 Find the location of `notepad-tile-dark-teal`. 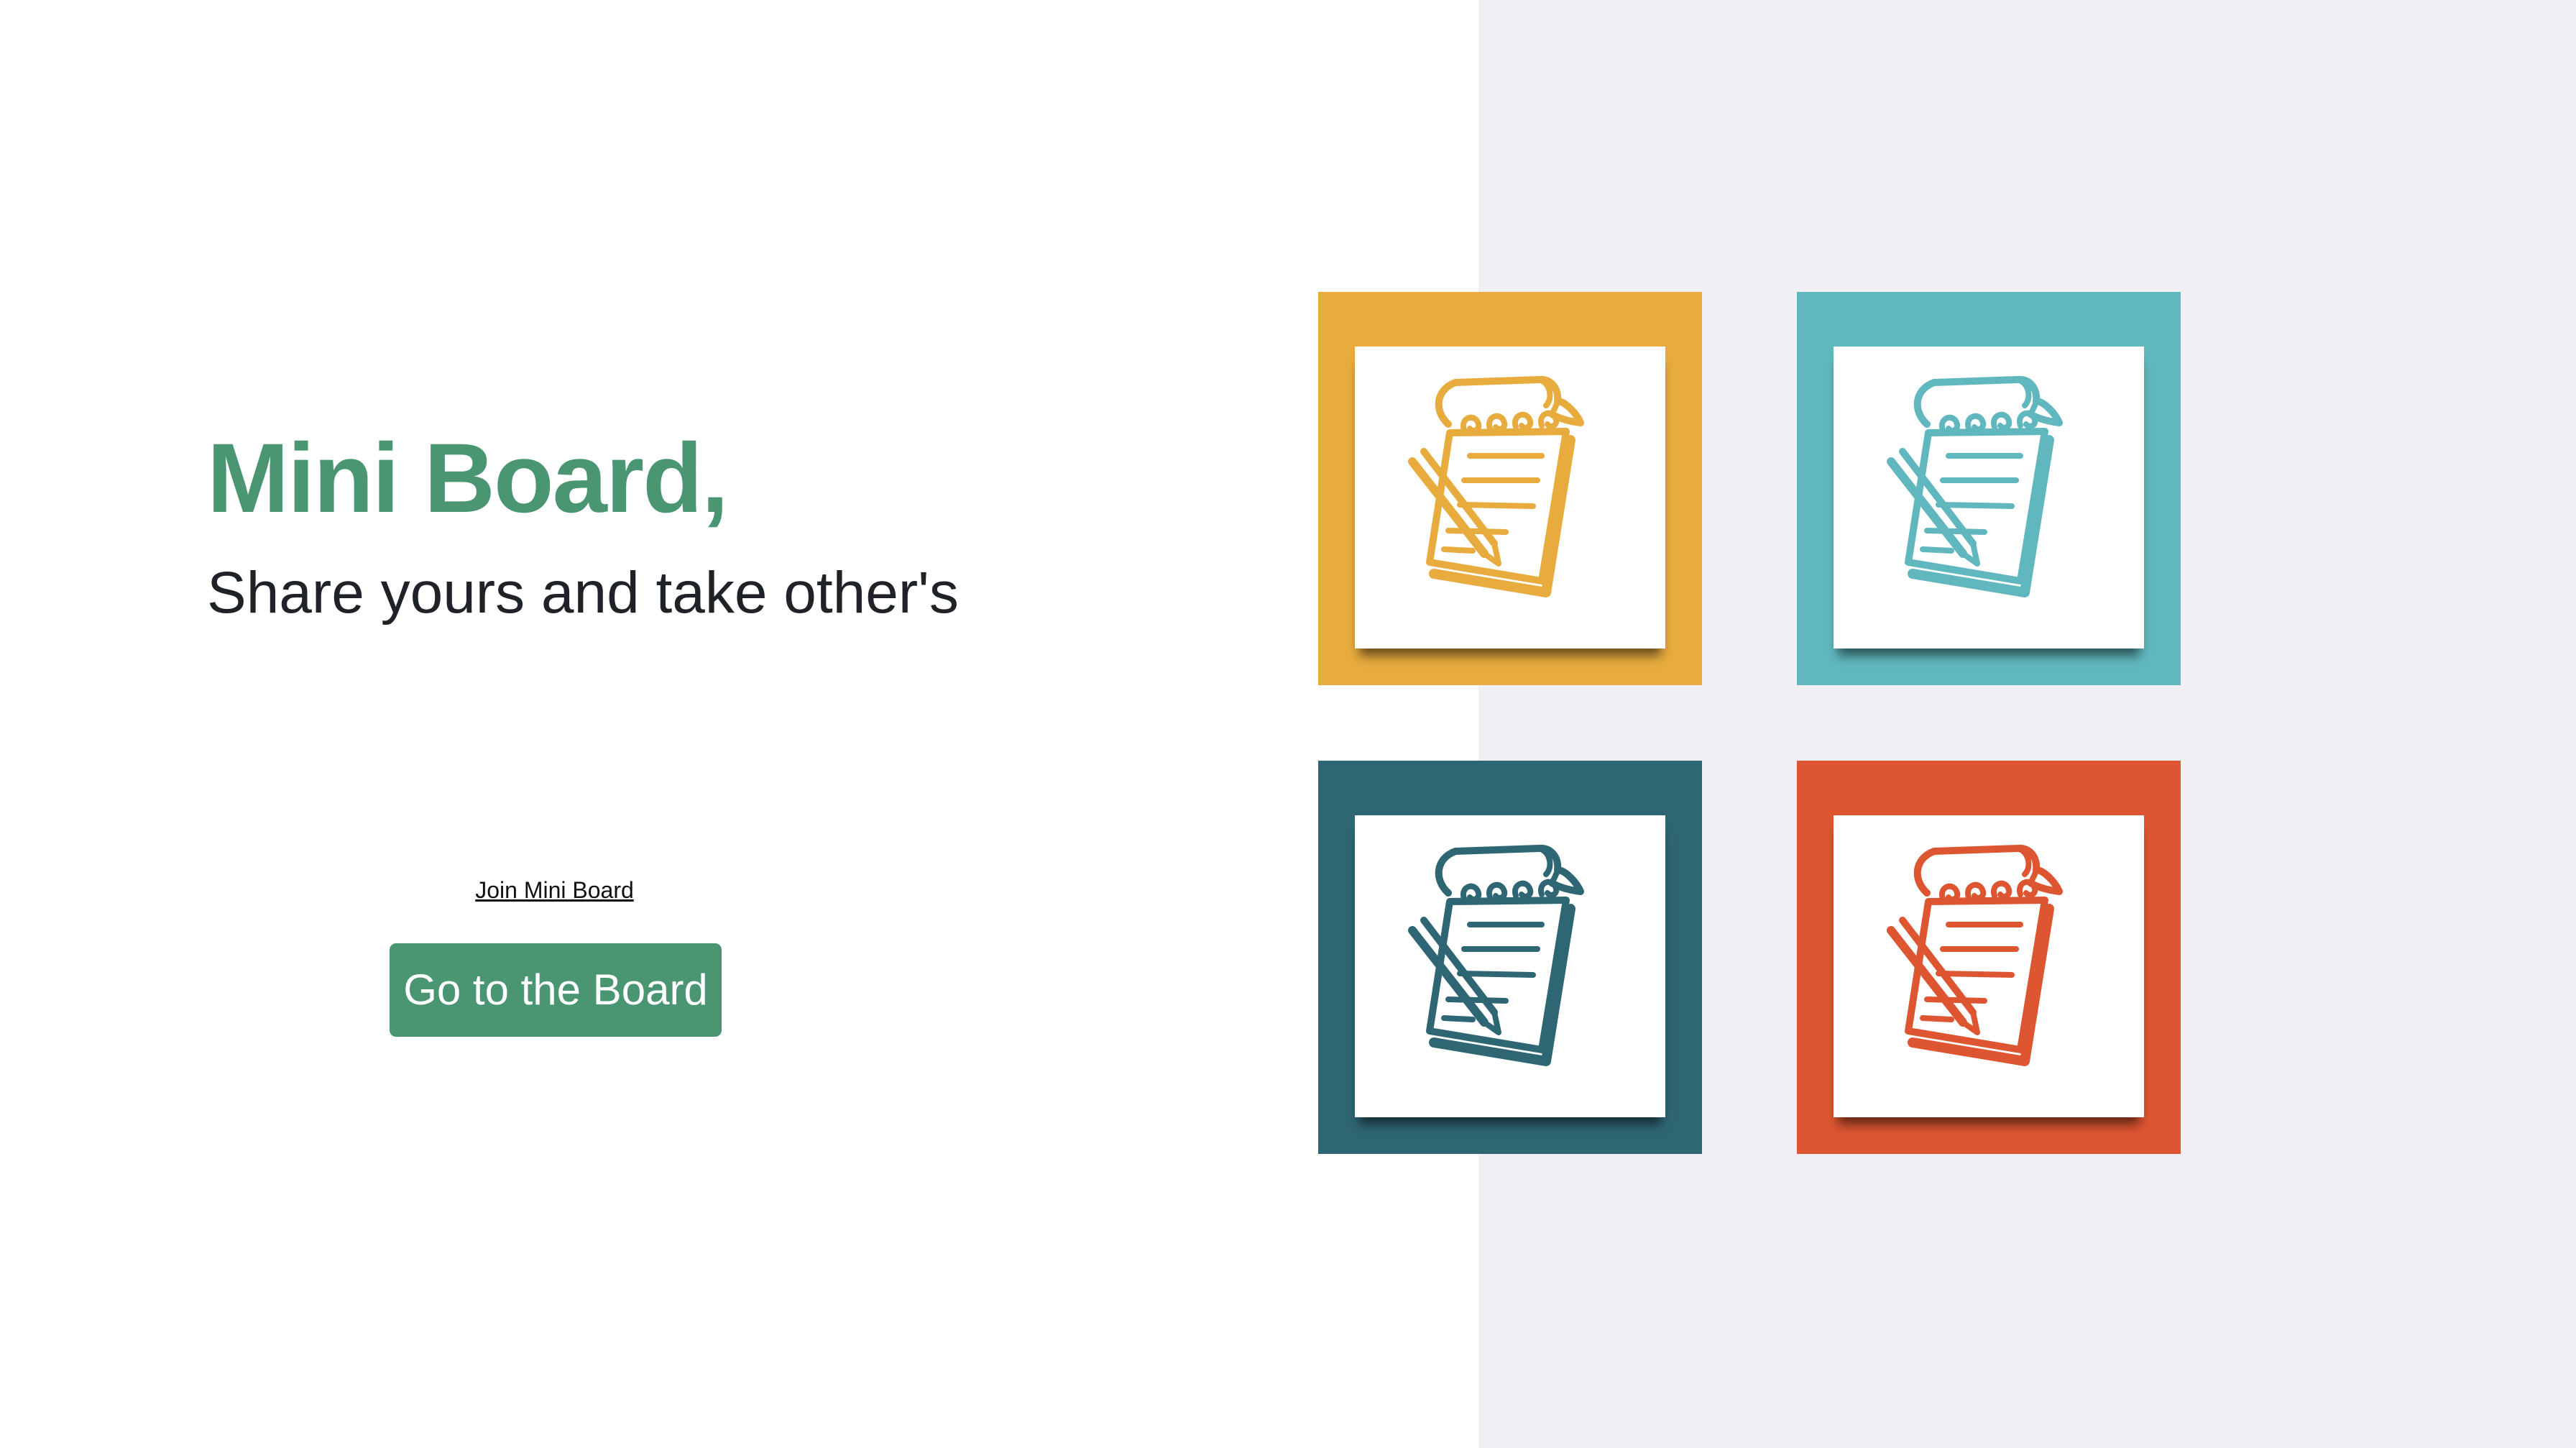

notepad-tile-dark-teal is located at coordinates (1510, 957).